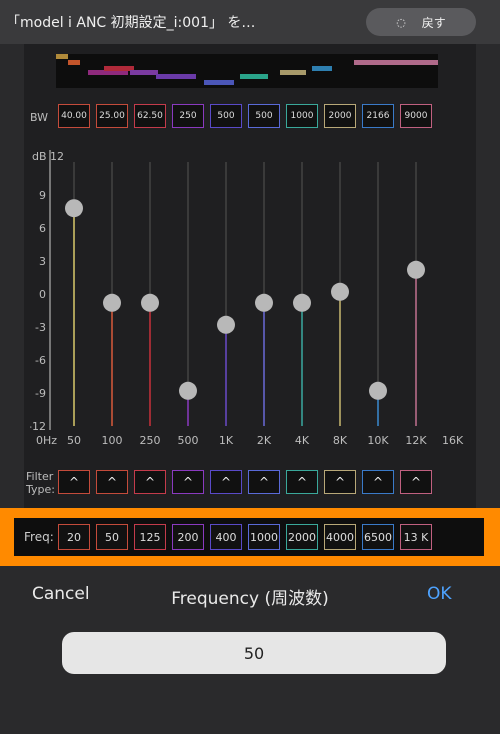 This screenshot has width=500, height=734. What do you see at coordinates (46, 440) in the screenshot?
I see `x-start-label: 0Hz` at bounding box center [46, 440].